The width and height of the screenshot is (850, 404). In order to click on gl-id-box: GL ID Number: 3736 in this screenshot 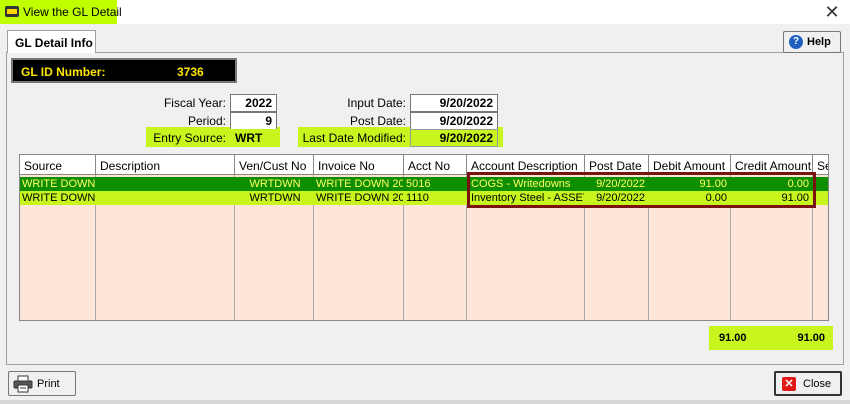, I will do `click(124, 70)`.